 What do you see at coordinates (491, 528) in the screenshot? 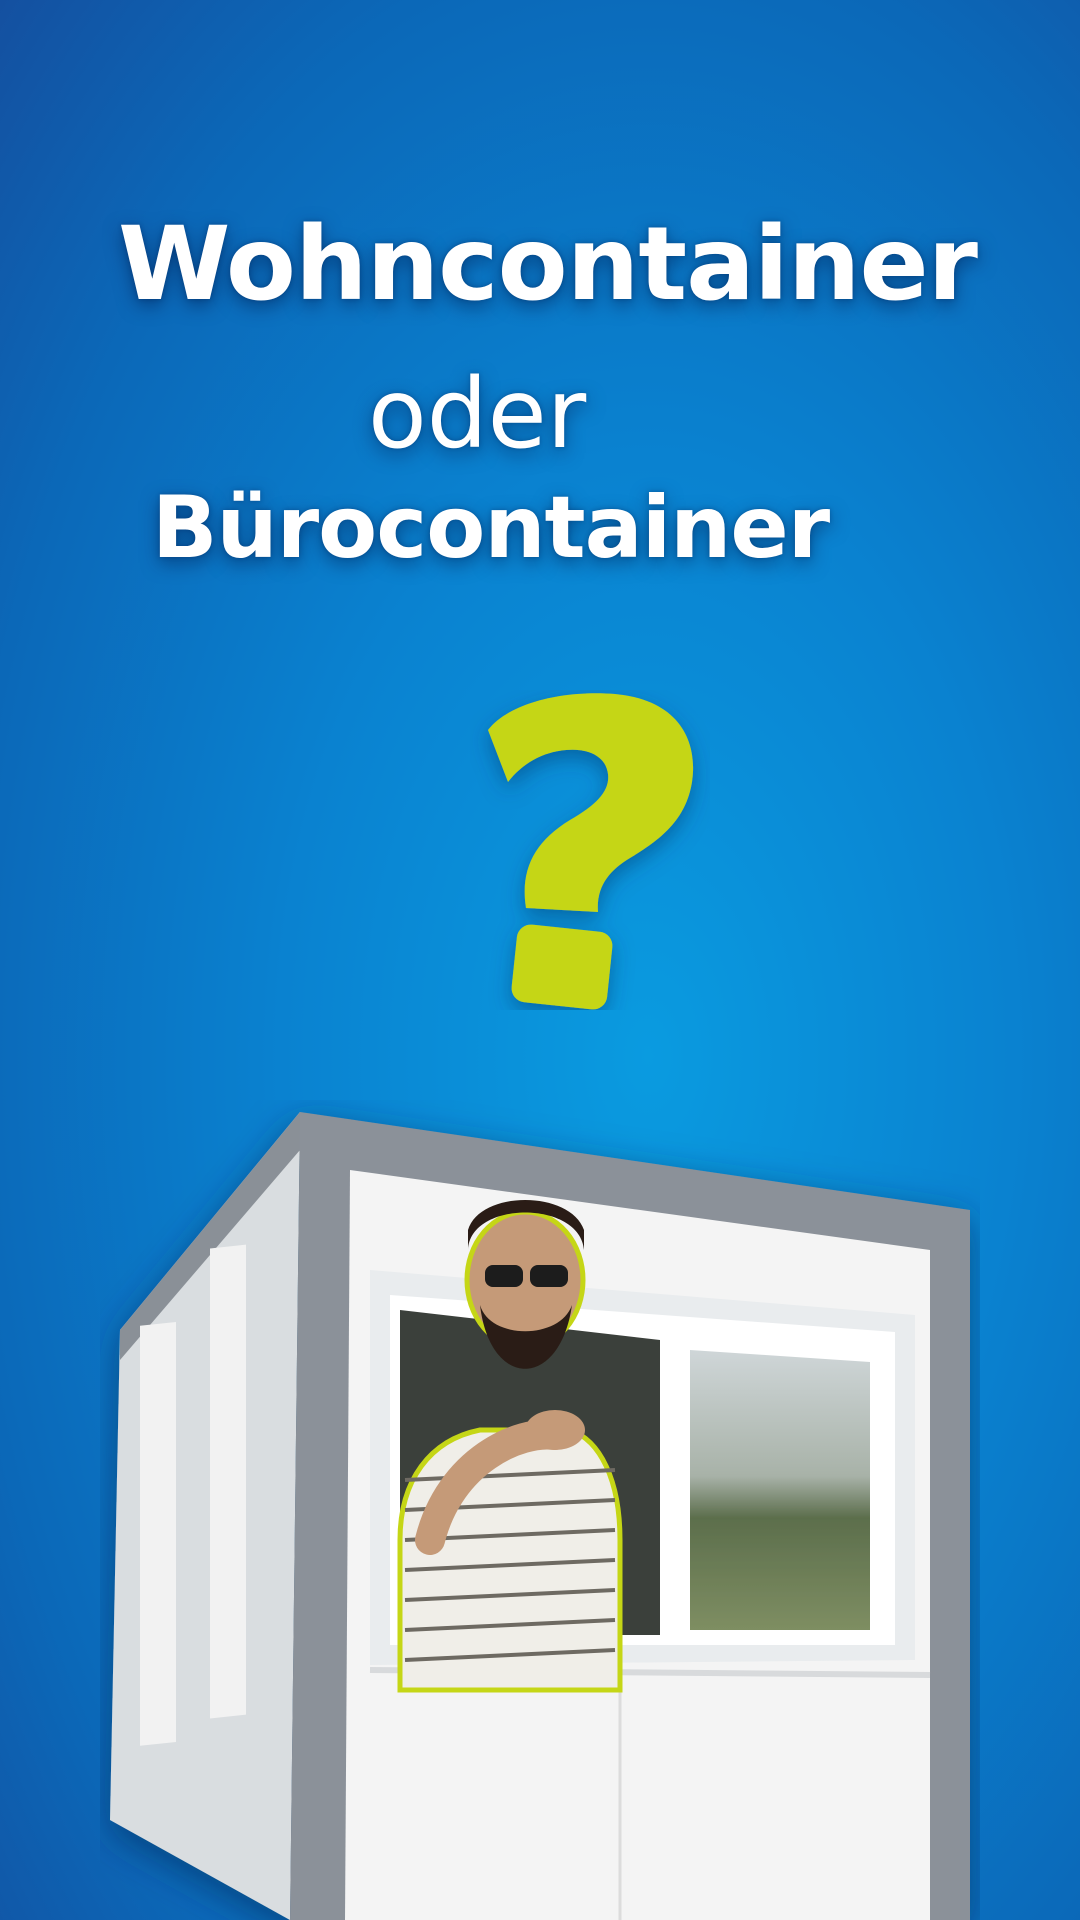
I see `headline-line-3: Bürocontainer` at bounding box center [491, 528].